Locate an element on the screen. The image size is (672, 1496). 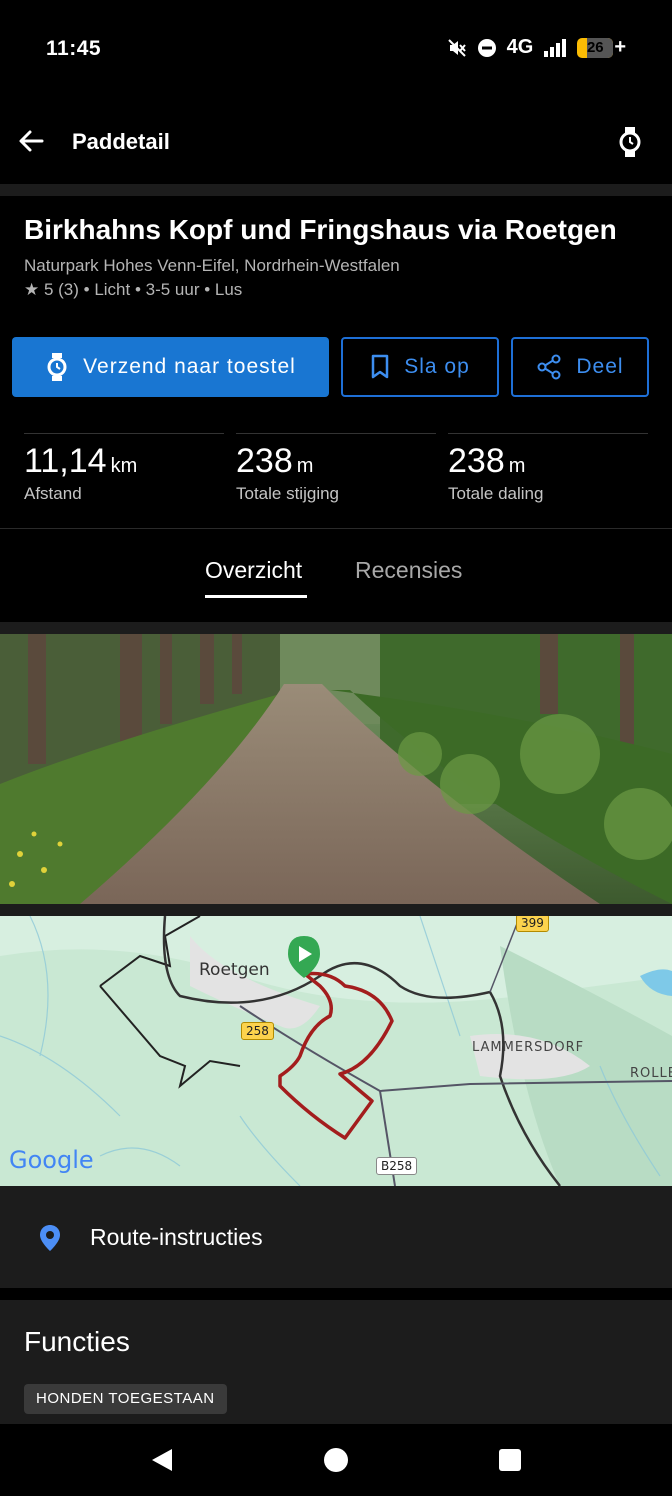
watch-button is located at coordinates (630, 142).